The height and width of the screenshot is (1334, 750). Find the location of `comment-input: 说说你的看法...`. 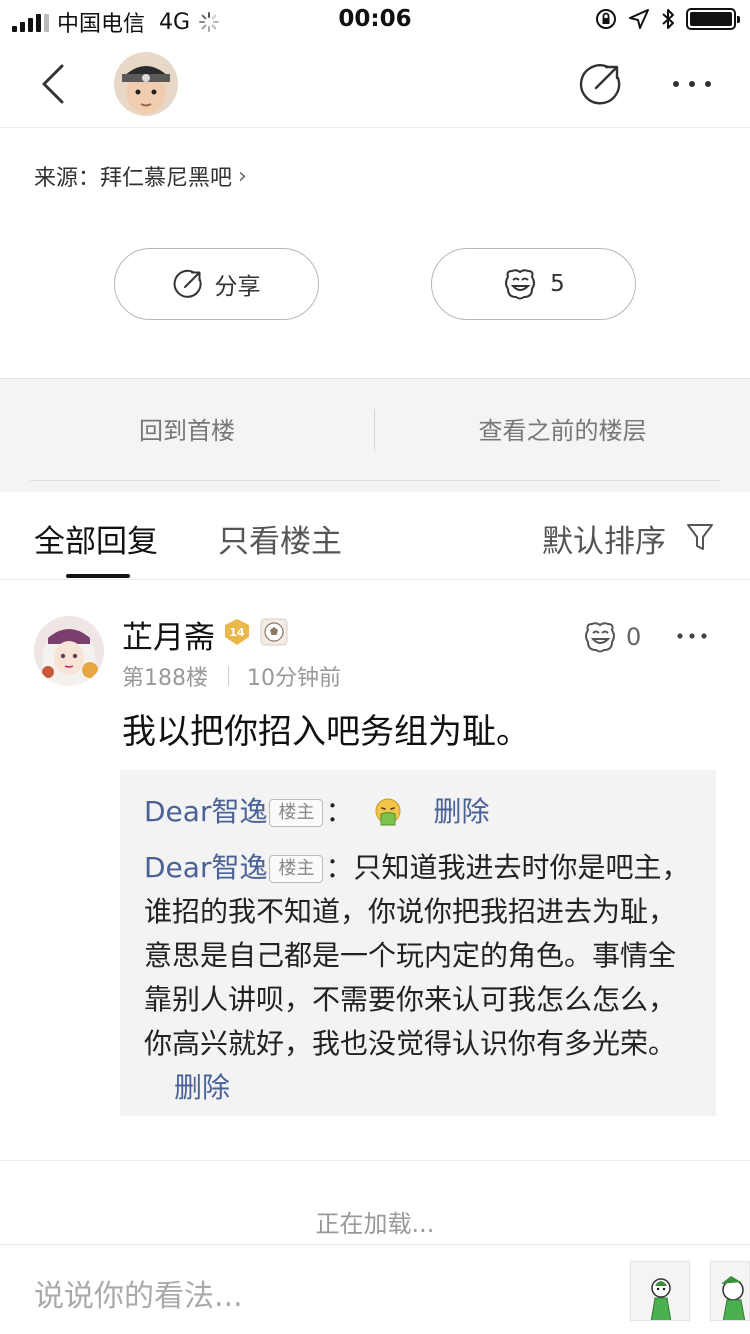

comment-input: 说说你的看法... is located at coordinates (138, 1293).